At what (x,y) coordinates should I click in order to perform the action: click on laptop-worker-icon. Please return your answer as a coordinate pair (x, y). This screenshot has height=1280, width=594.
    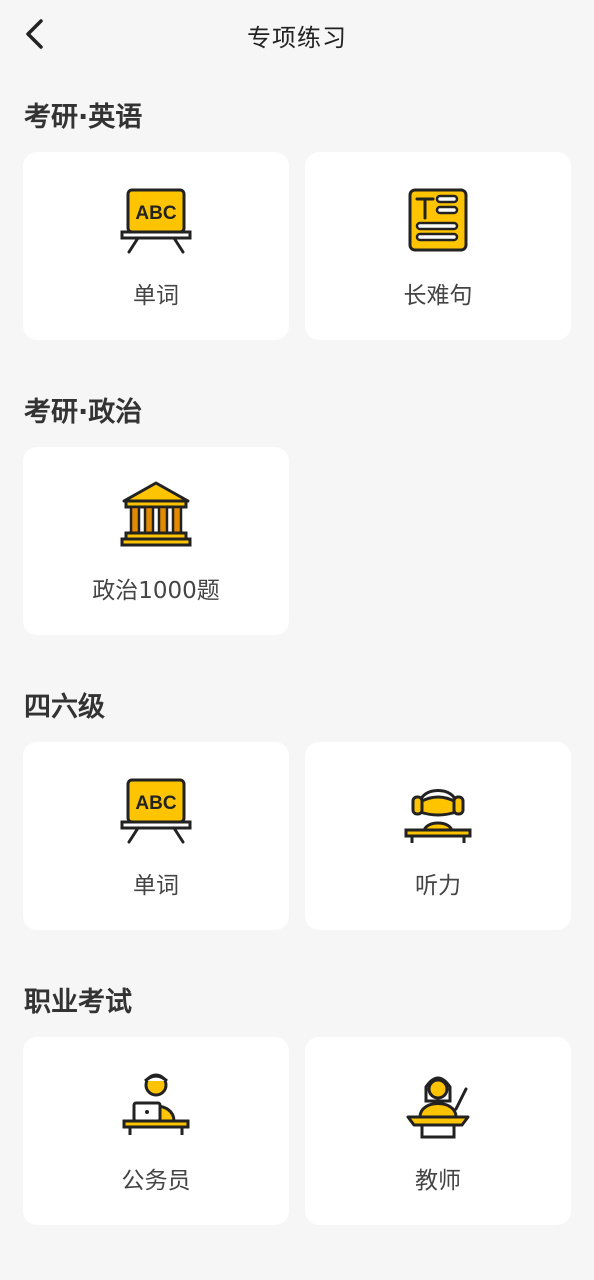
    Looking at the image, I should click on (156, 1104).